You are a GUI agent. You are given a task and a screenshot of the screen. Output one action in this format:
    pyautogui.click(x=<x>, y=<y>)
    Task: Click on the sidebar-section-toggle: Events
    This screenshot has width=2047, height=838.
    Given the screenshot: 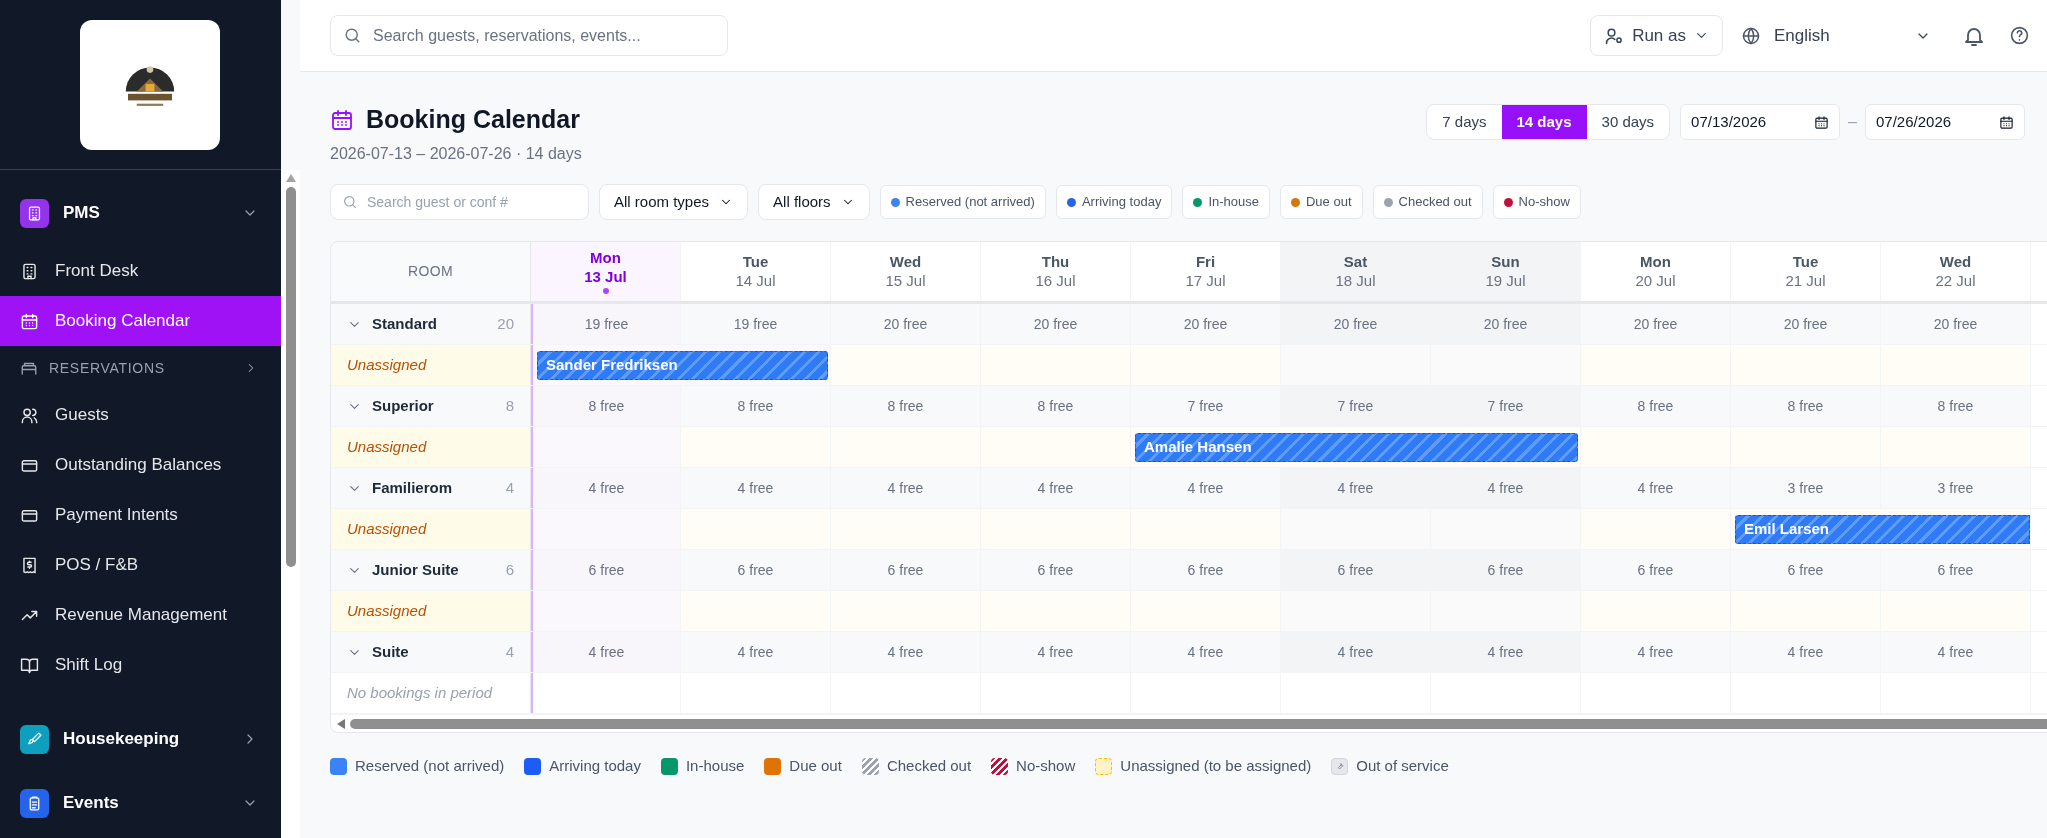 What is the action you would take?
    pyautogui.click(x=162, y=803)
    